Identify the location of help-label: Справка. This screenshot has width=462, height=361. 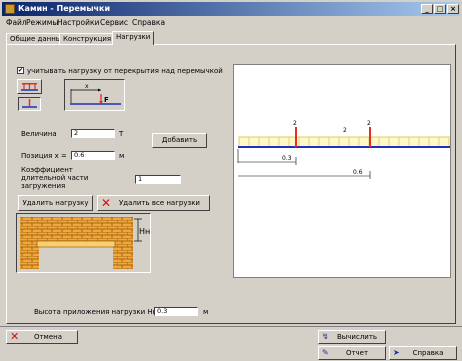
(428, 353).